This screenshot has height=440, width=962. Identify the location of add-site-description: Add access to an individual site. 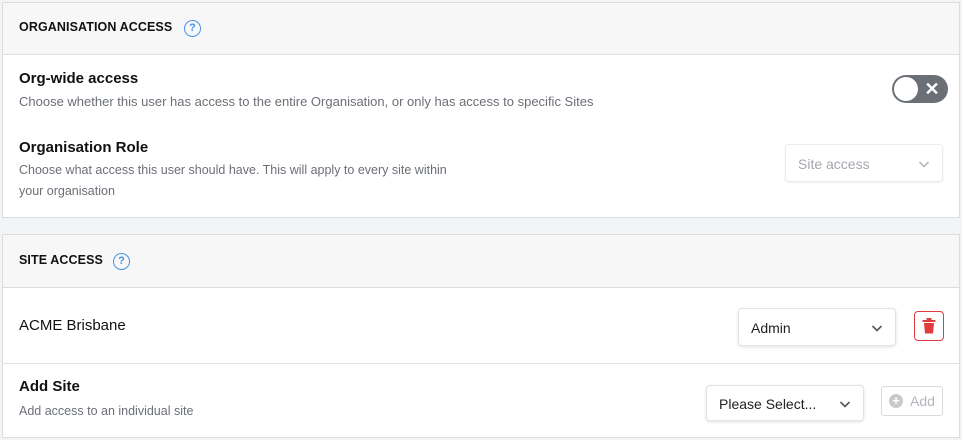
(106, 411).